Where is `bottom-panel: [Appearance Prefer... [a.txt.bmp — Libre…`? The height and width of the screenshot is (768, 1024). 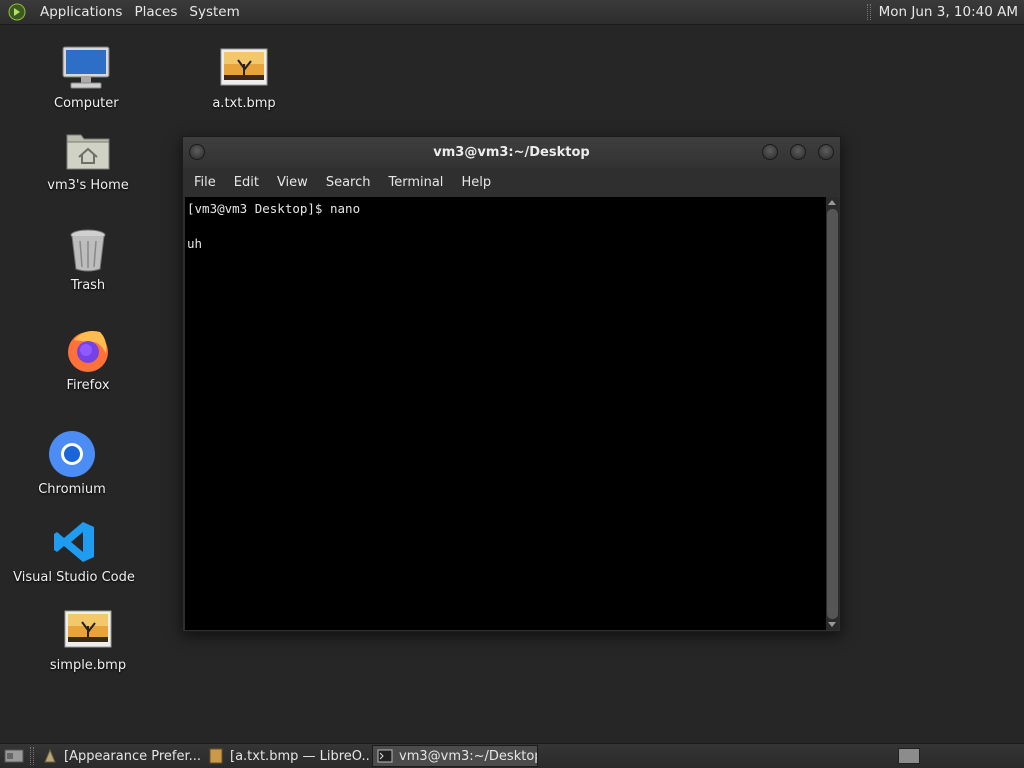 bottom-panel: [Appearance Prefer... [a.txt.bmp — Libre… is located at coordinates (512, 755).